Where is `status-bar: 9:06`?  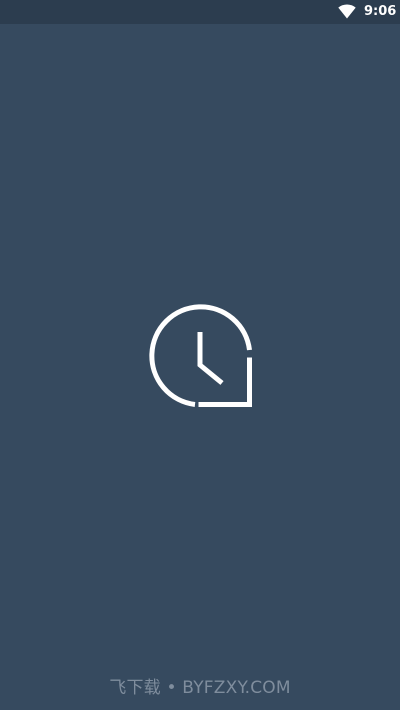 status-bar: 9:06 is located at coordinates (200, 12).